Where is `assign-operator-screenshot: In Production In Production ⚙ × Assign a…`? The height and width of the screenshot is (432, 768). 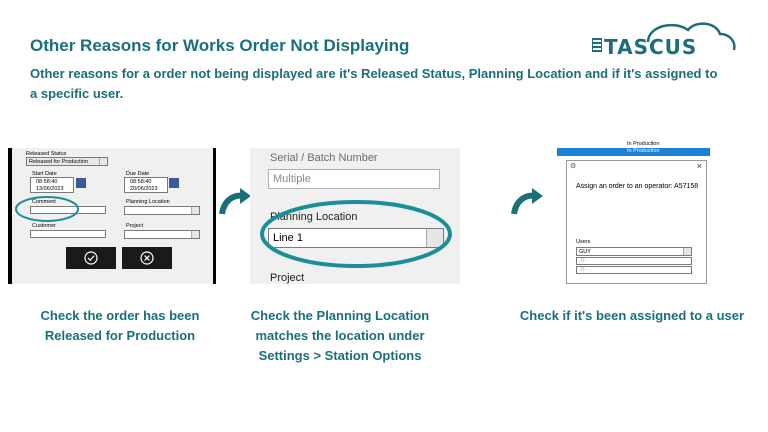
assign-operator-screenshot: In Production In Production ⚙ × Assign a… is located at coordinates (633, 212).